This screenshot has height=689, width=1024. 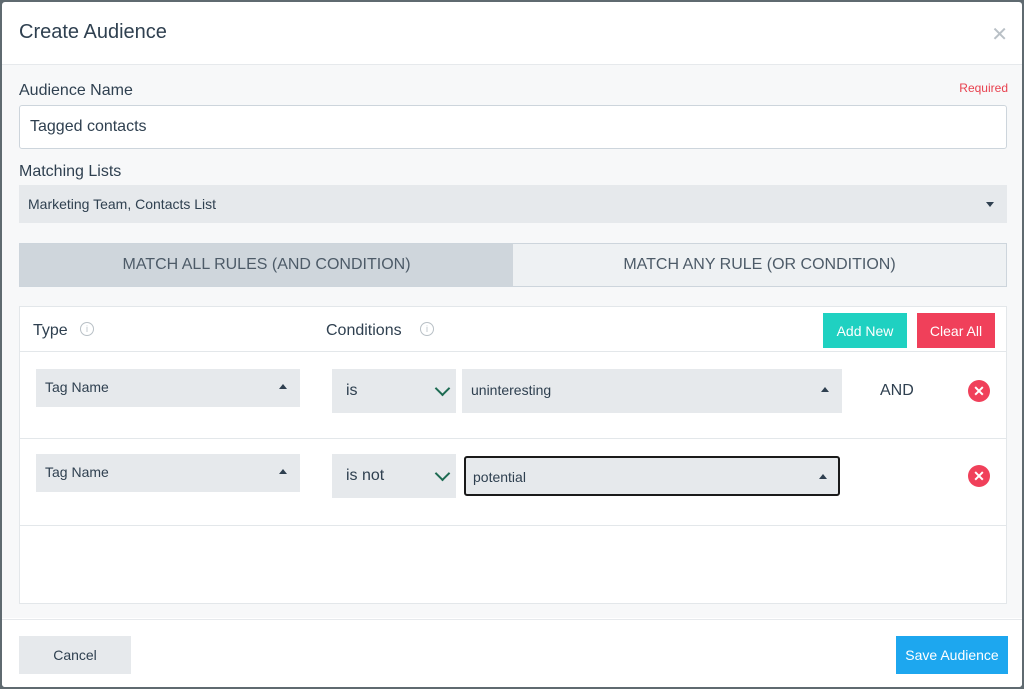 What do you see at coordinates (999, 34) in the screenshot?
I see `close-icon: ✕` at bounding box center [999, 34].